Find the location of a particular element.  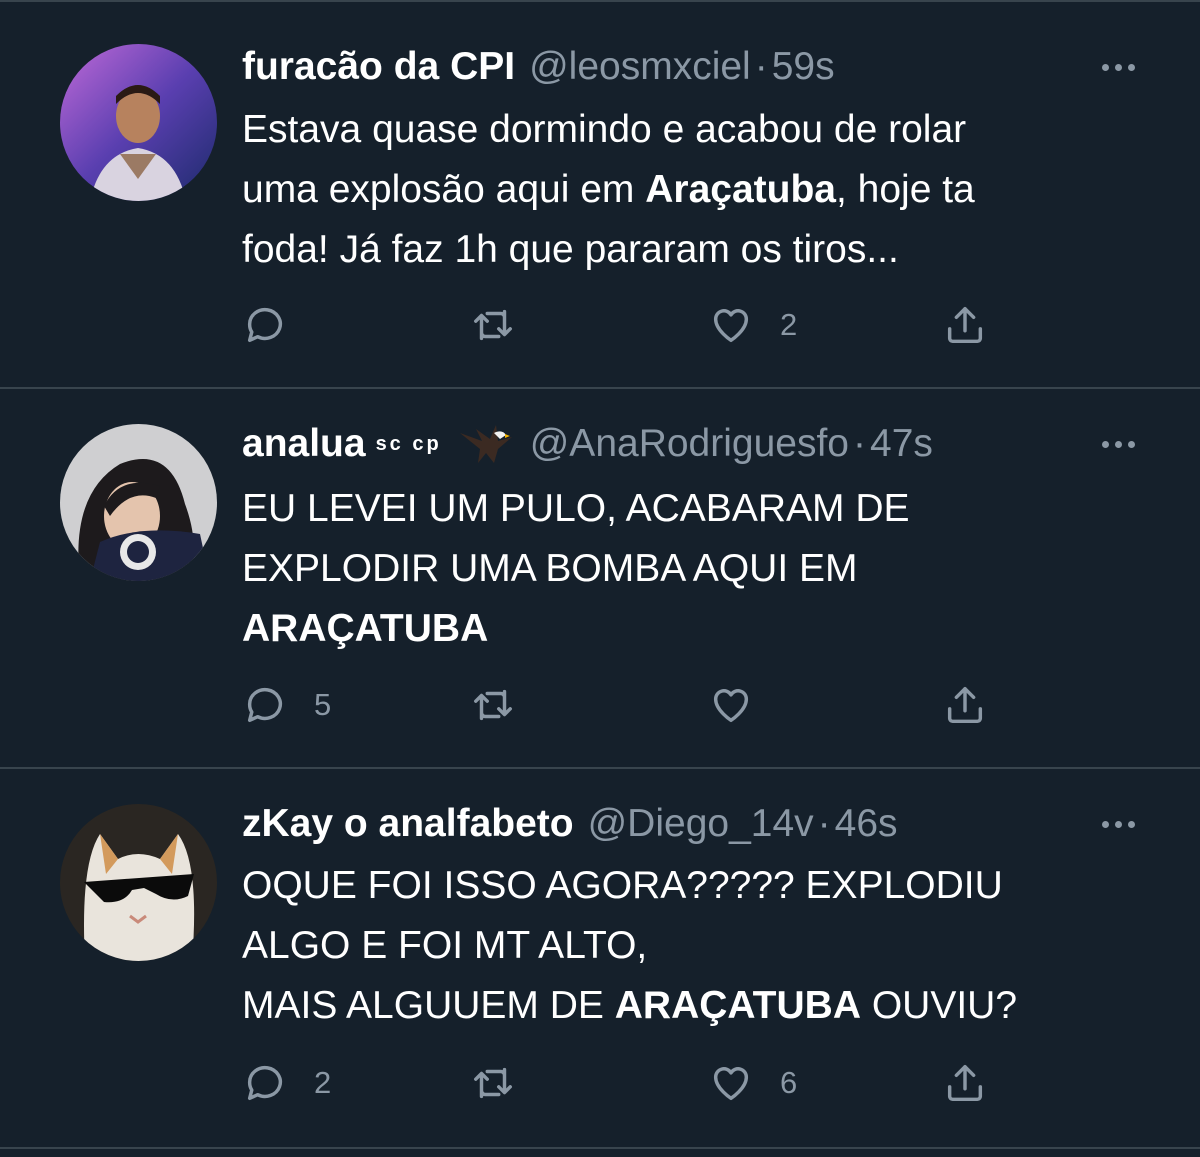

tweet-header: furacão da CPI @leosmxciel · 59s is located at coordinates (691, 67).